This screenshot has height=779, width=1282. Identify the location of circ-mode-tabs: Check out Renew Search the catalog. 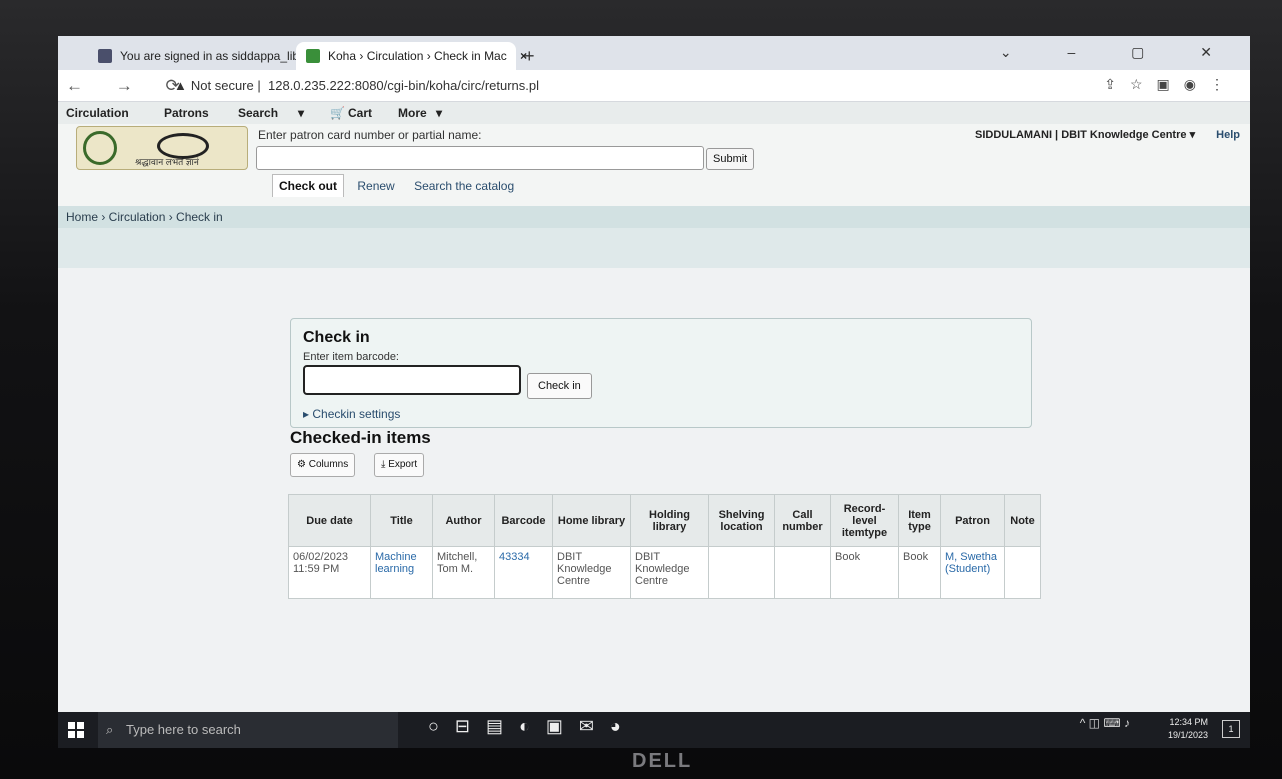
(398, 185).